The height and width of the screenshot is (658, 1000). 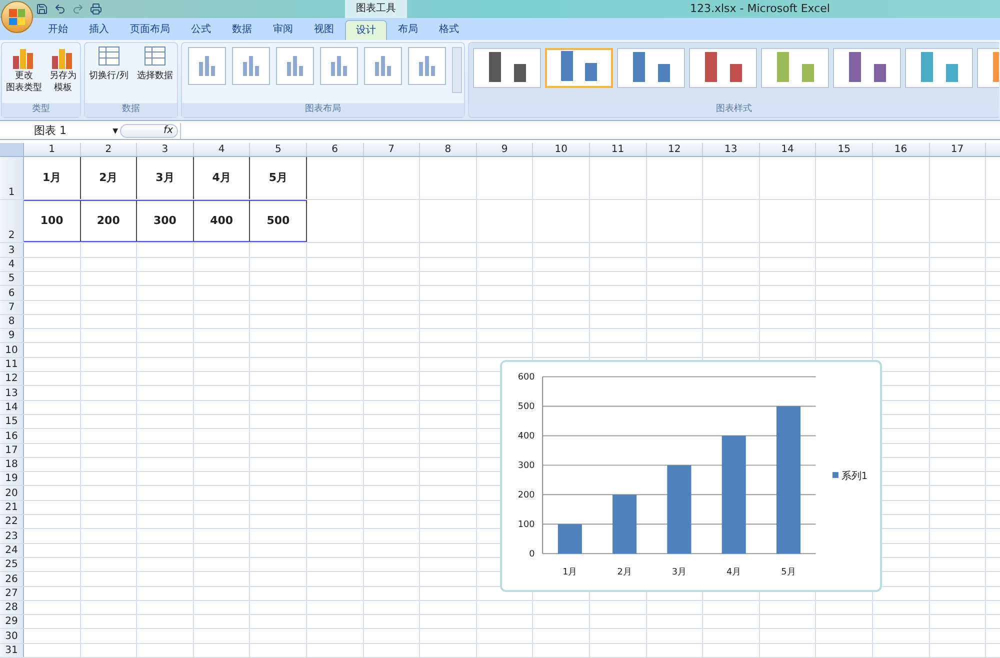 I want to click on group-label: 类型, so click(x=41, y=109).